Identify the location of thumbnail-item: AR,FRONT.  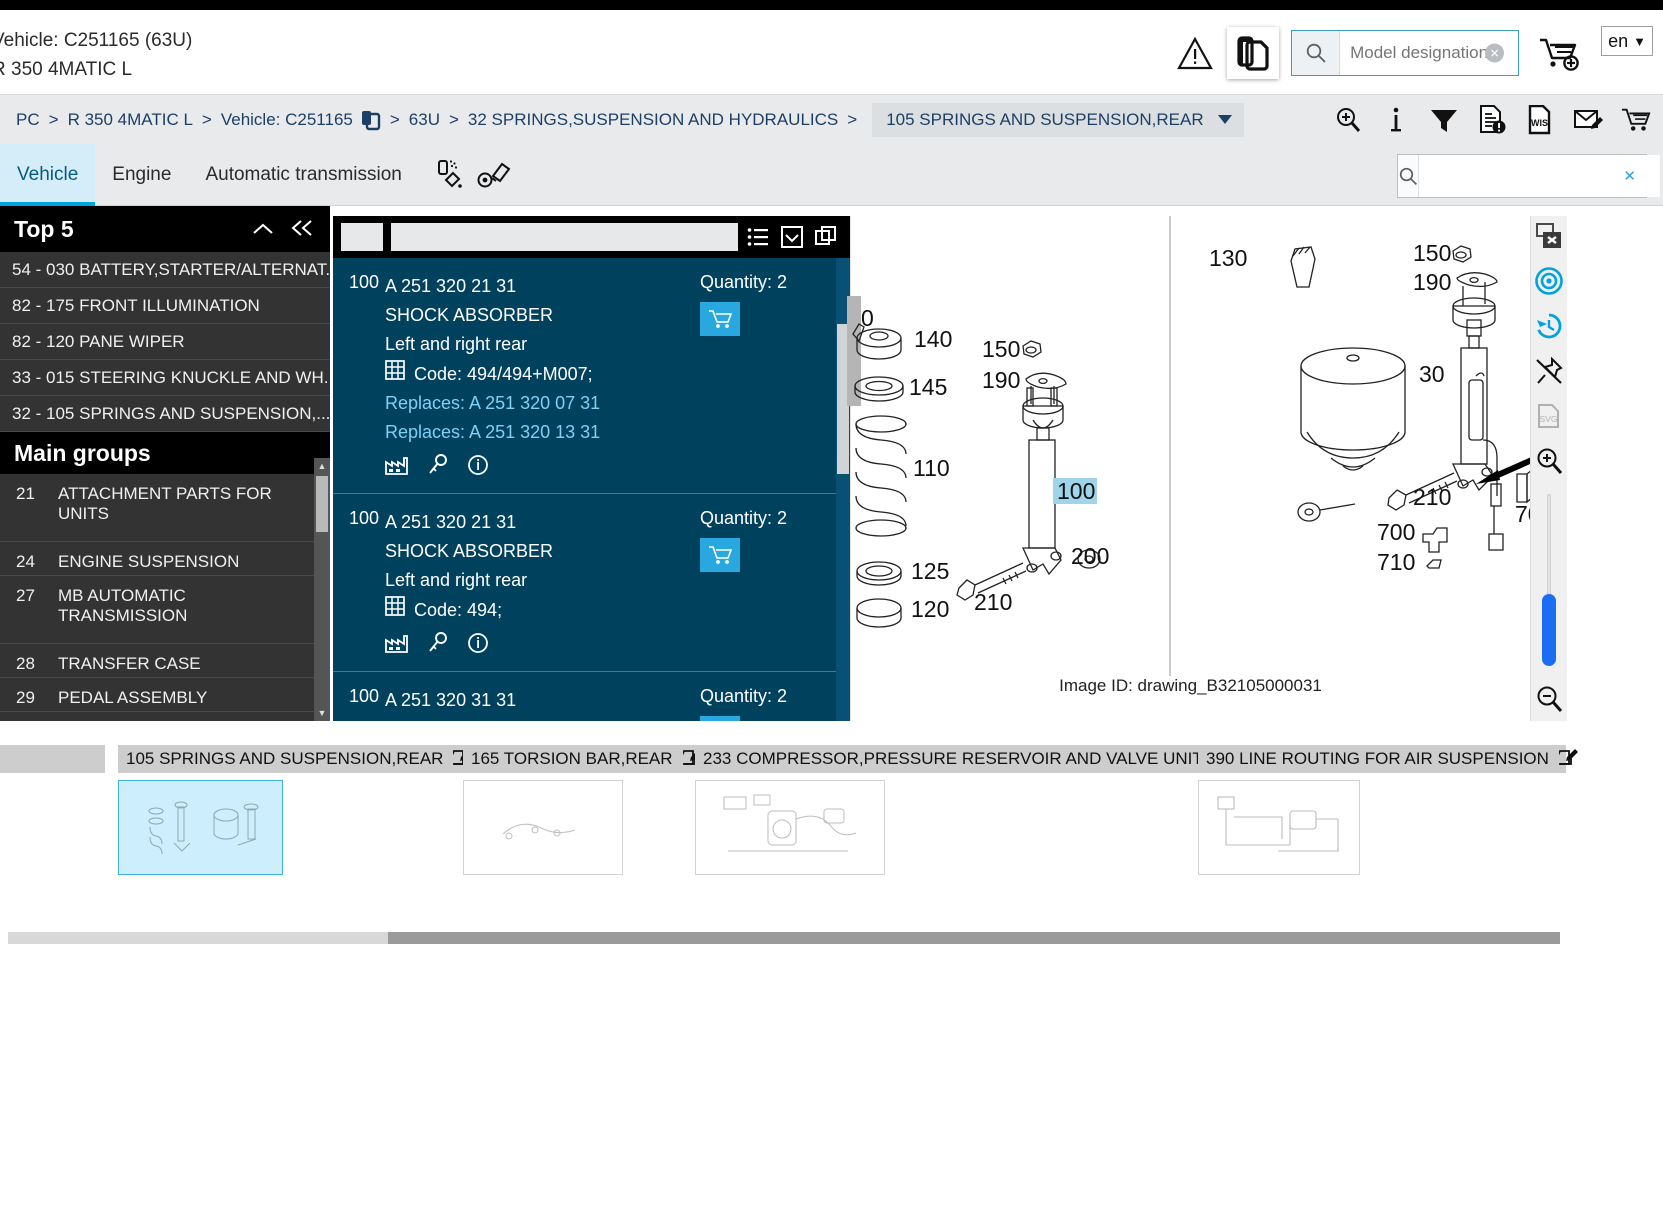
(52, 810).